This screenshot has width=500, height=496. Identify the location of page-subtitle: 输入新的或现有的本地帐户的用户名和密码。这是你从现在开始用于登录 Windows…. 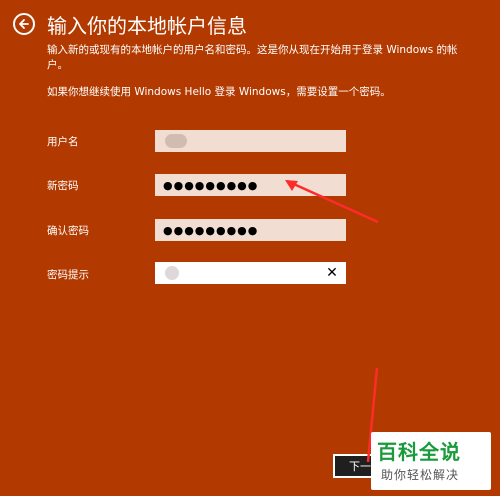
(252, 57).